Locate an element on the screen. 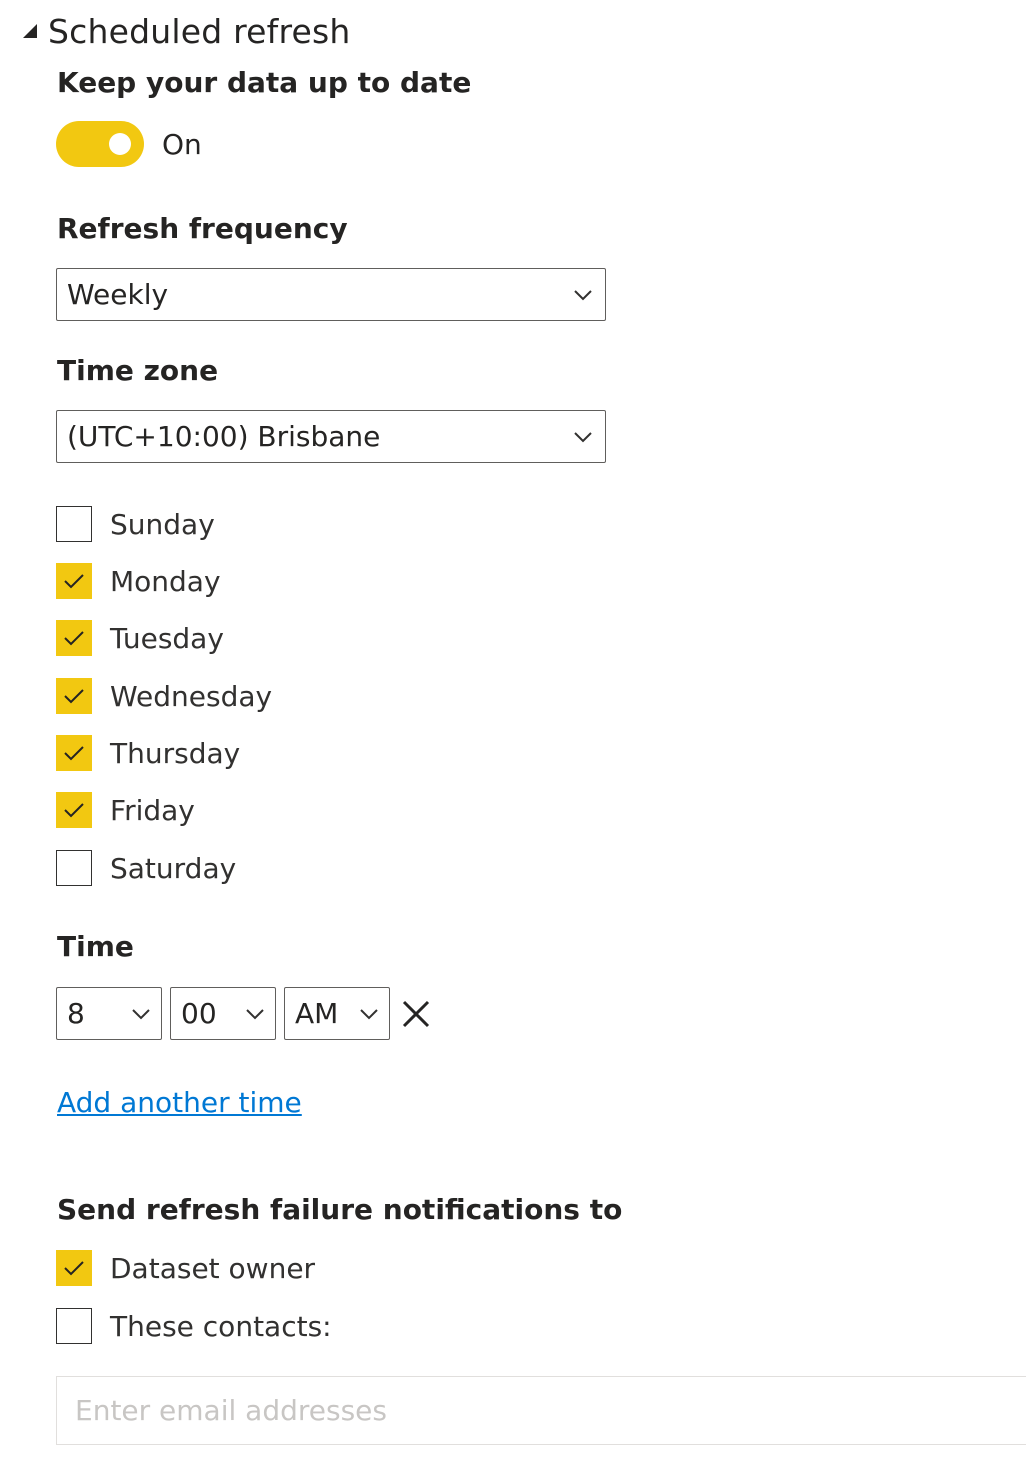 This screenshot has width=1026, height=1466. day-checkbox-saturday: Saturday is located at coordinates (146, 868).